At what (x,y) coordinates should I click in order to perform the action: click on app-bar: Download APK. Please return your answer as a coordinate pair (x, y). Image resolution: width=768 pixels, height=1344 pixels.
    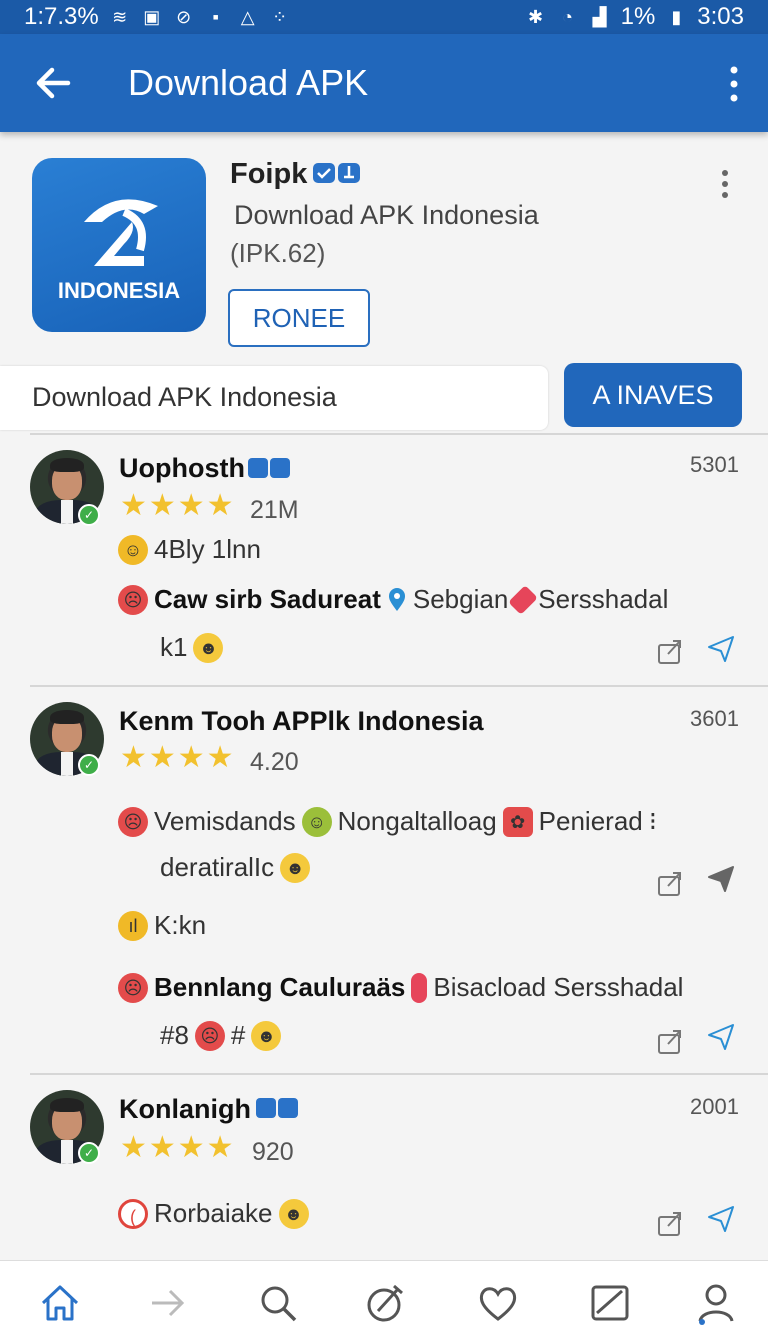
    Looking at the image, I should click on (384, 83).